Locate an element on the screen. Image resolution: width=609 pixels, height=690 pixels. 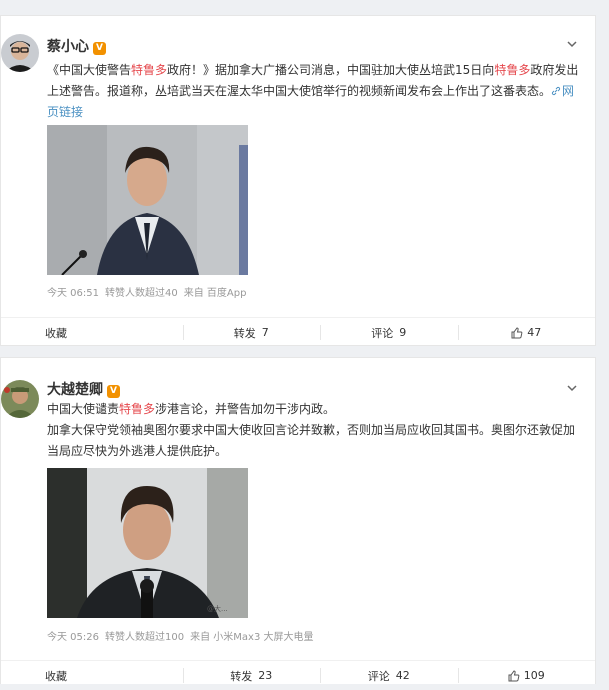
comment-button: 评论 9 is located at coordinates (389, 332).